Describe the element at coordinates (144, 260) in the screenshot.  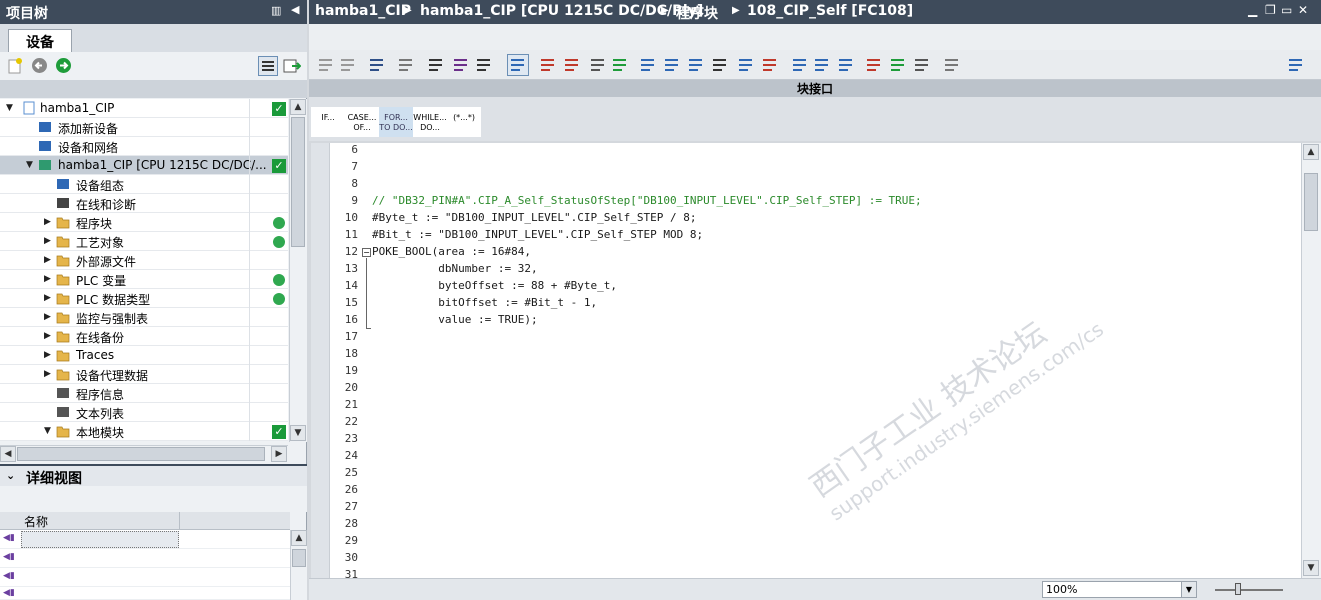
I see `tree-item: ▶ 外部源文件` at that location.